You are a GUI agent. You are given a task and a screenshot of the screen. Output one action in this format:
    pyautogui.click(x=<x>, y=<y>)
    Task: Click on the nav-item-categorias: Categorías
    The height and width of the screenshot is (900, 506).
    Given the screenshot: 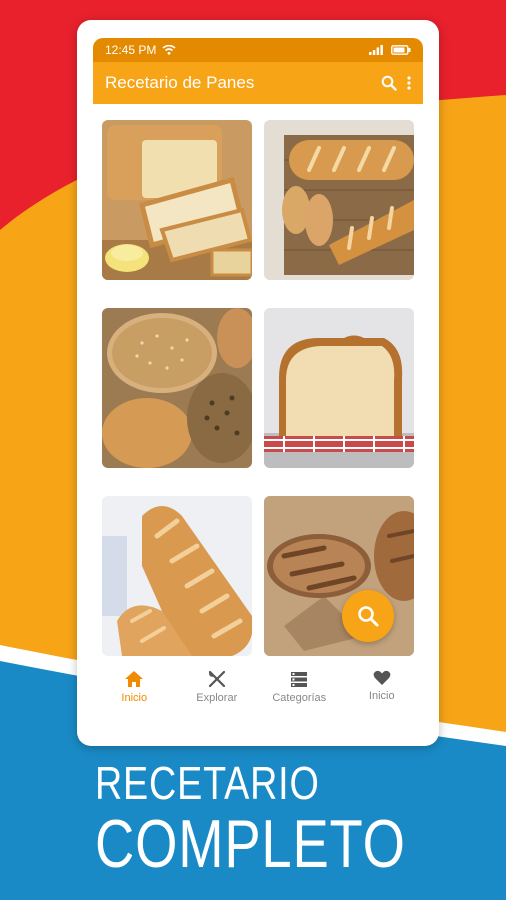 What is the action you would take?
    pyautogui.click(x=299, y=687)
    